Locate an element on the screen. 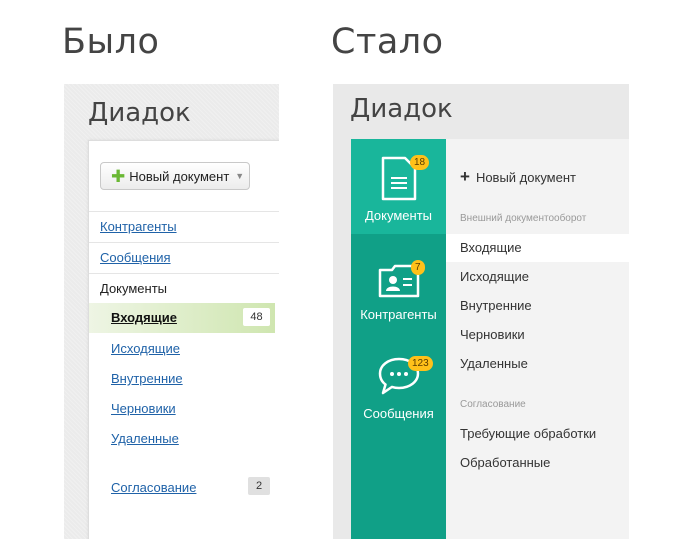 The width and height of the screenshot is (688, 539). section-approval: Согласование is located at coordinates (493, 404).